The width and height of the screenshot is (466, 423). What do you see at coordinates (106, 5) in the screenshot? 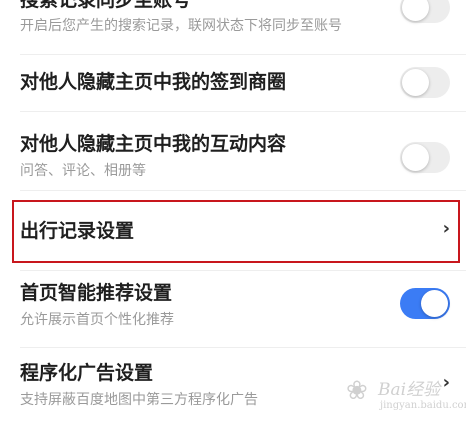
I see `setting-title: 搜索记录同步至账号` at bounding box center [106, 5].